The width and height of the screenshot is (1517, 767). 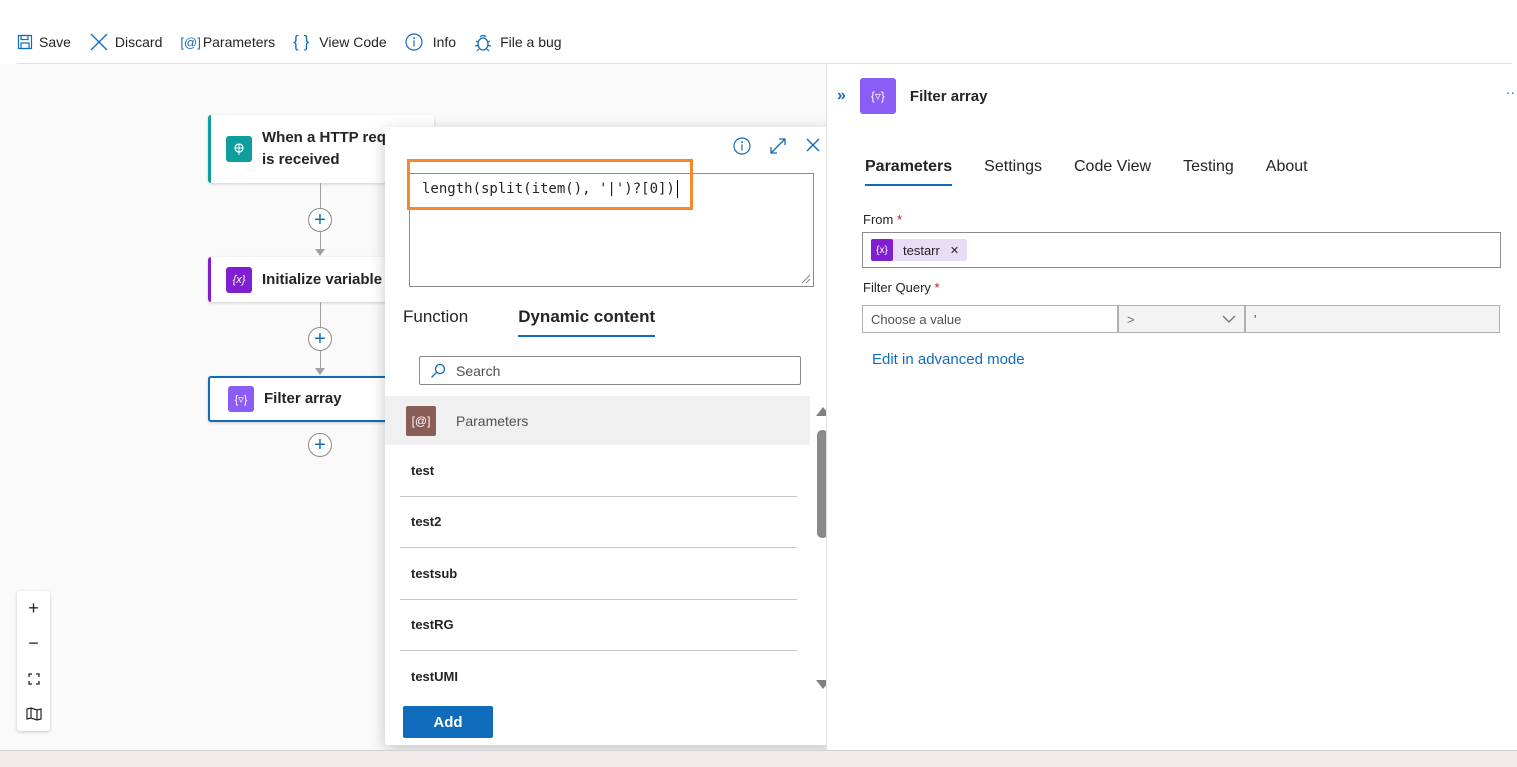 What do you see at coordinates (948, 359) in the screenshot?
I see `edit-advanced-mode-link: Edit in advanced mode` at bounding box center [948, 359].